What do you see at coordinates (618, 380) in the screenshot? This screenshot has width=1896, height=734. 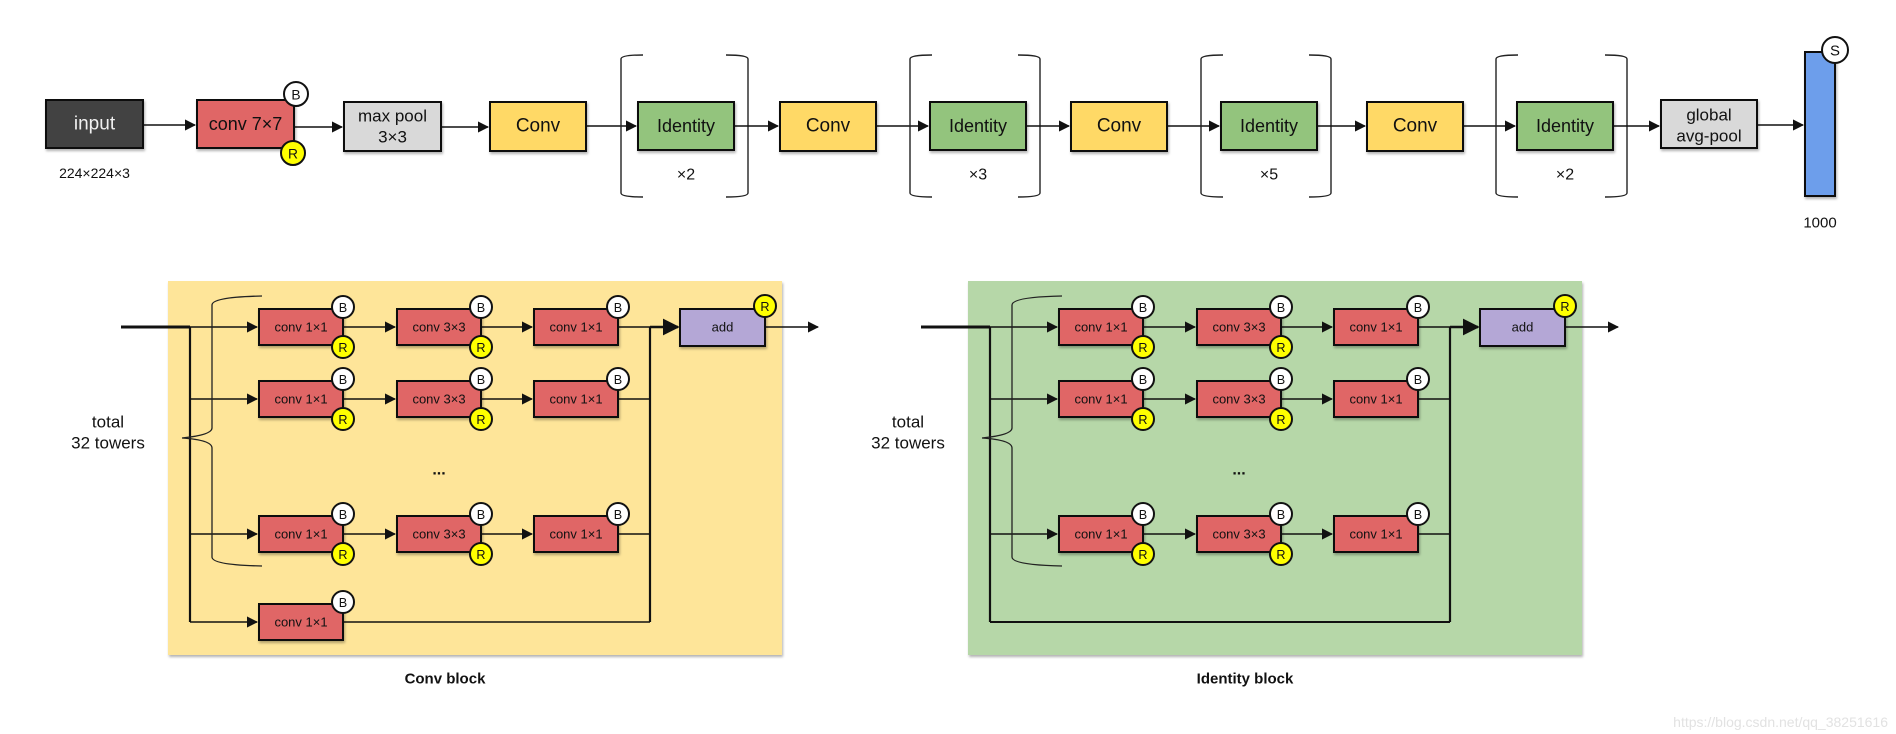 I see `conv-block-tower2-layer3-badge-batchnorm-letter: B` at bounding box center [618, 380].